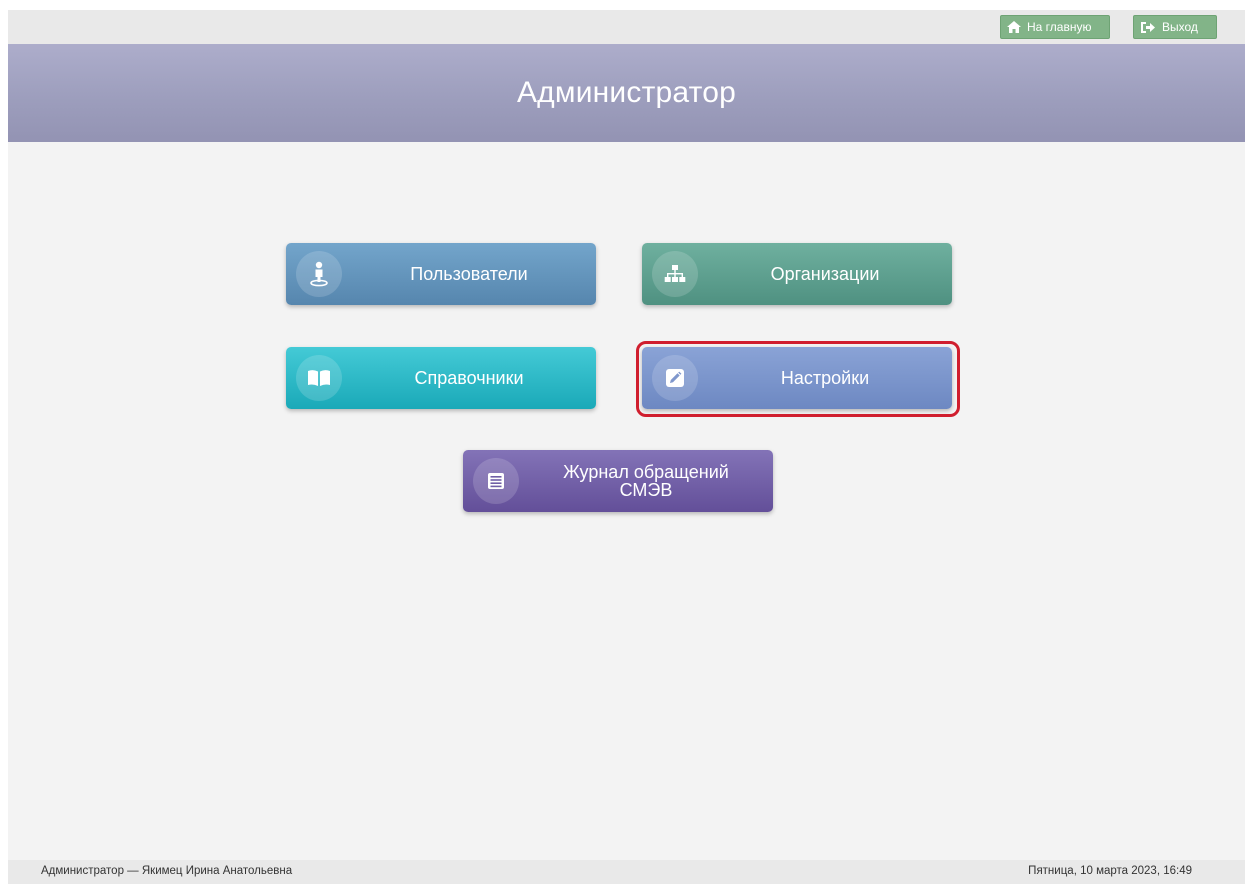 This screenshot has height=884, width=1245. I want to click on references-tile-button: Справочники, so click(441, 378).